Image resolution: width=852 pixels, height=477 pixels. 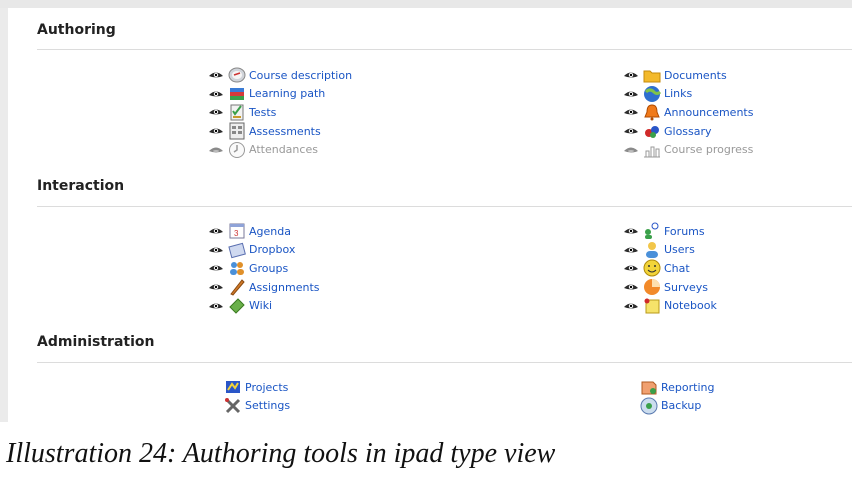 I want to click on tool-attendances: Attendances, so click(x=263, y=150).